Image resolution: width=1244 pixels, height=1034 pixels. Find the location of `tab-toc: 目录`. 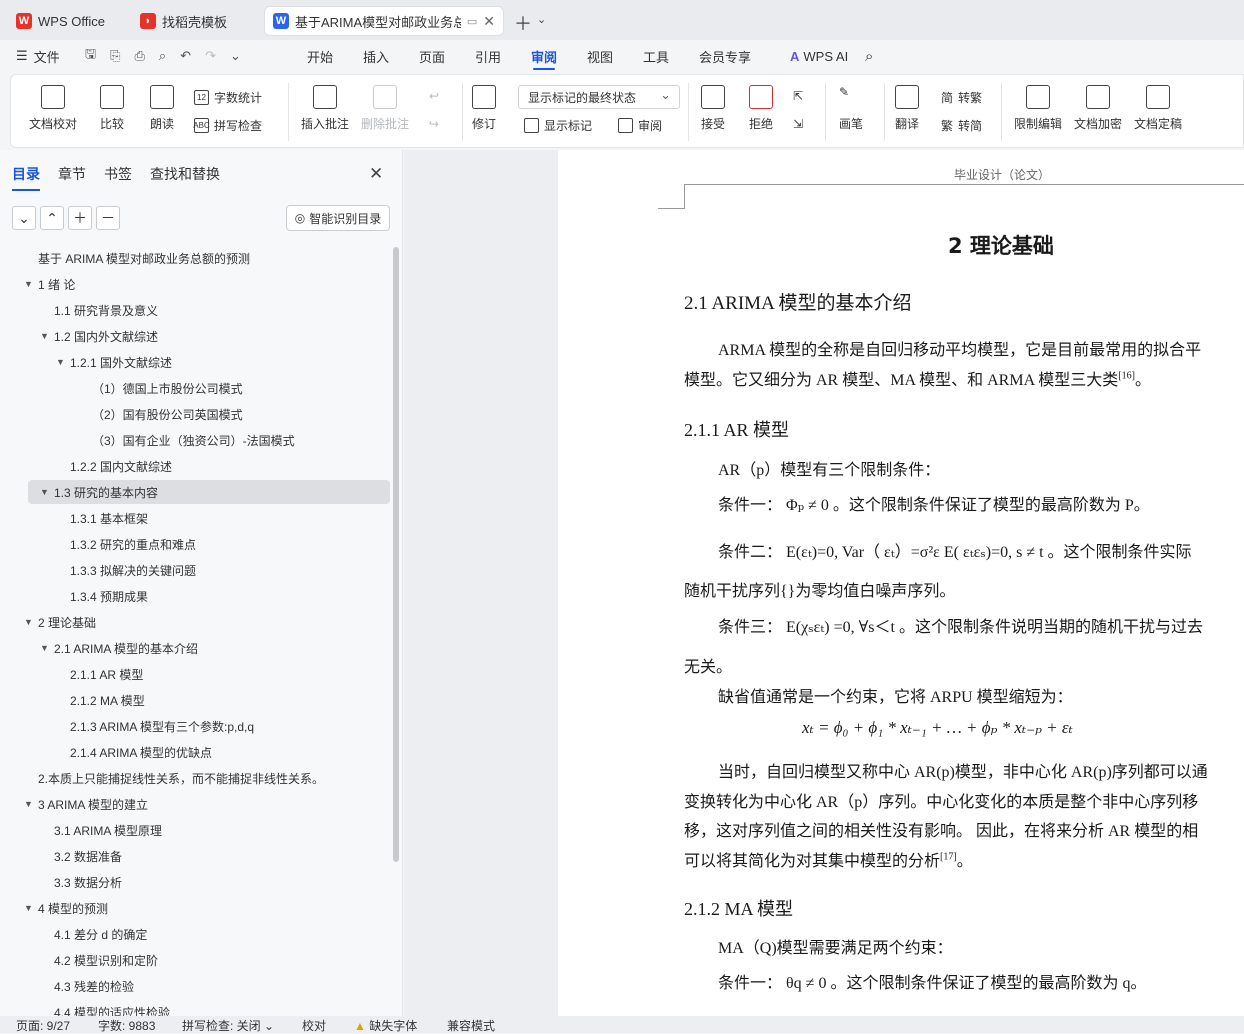

tab-toc: 目录 is located at coordinates (26, 177).